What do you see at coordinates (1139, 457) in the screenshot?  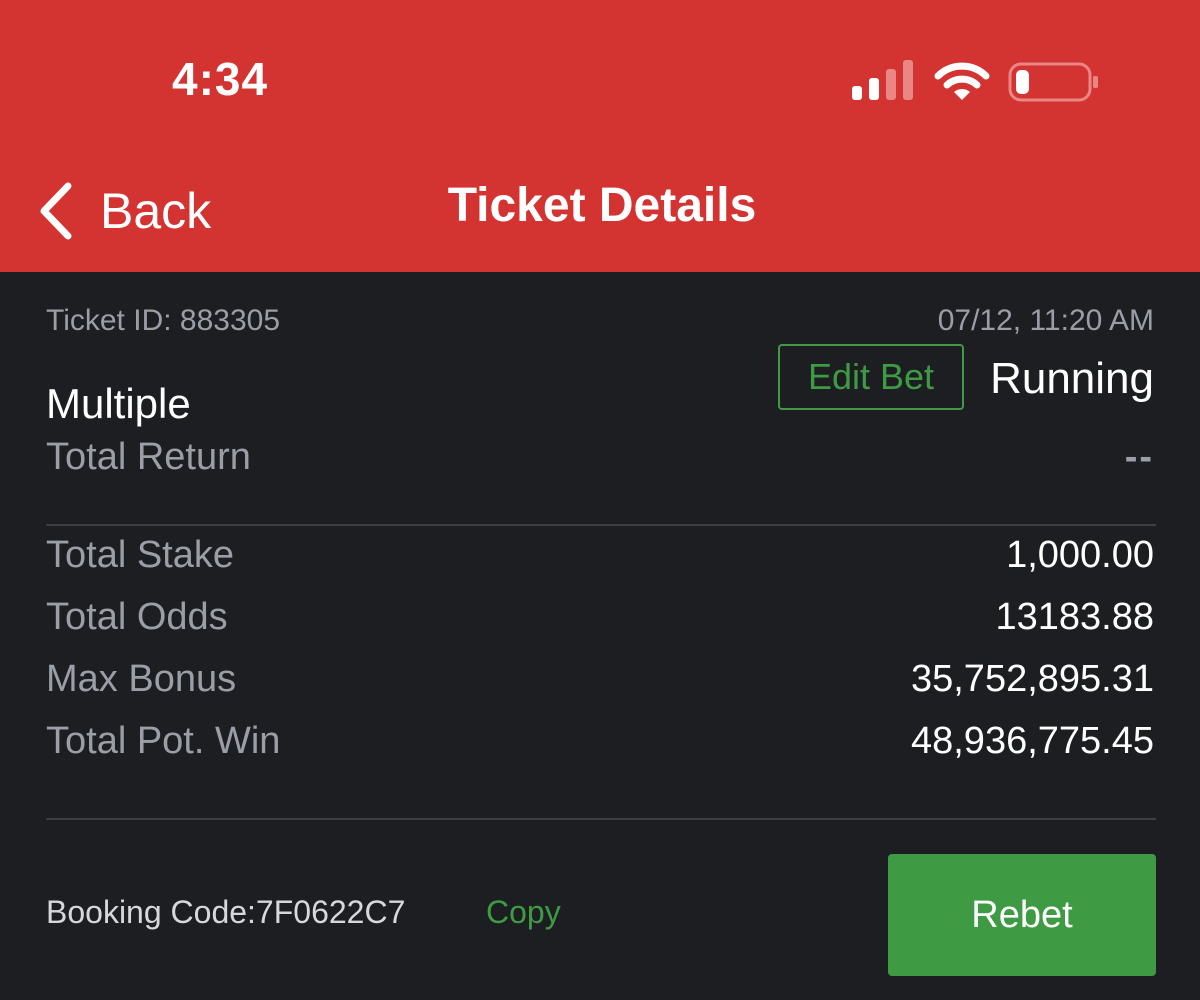 I see `total-return-value: --` at bounding box center [1139, 457].